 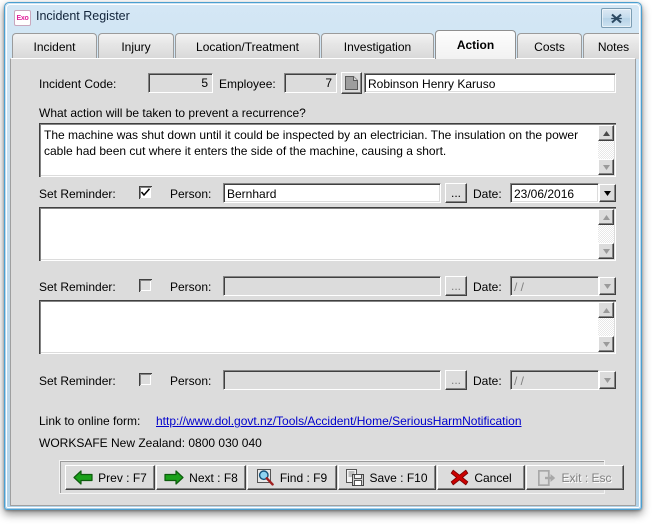 I want to click on magnifier-icon, so click(x=265, y=477).